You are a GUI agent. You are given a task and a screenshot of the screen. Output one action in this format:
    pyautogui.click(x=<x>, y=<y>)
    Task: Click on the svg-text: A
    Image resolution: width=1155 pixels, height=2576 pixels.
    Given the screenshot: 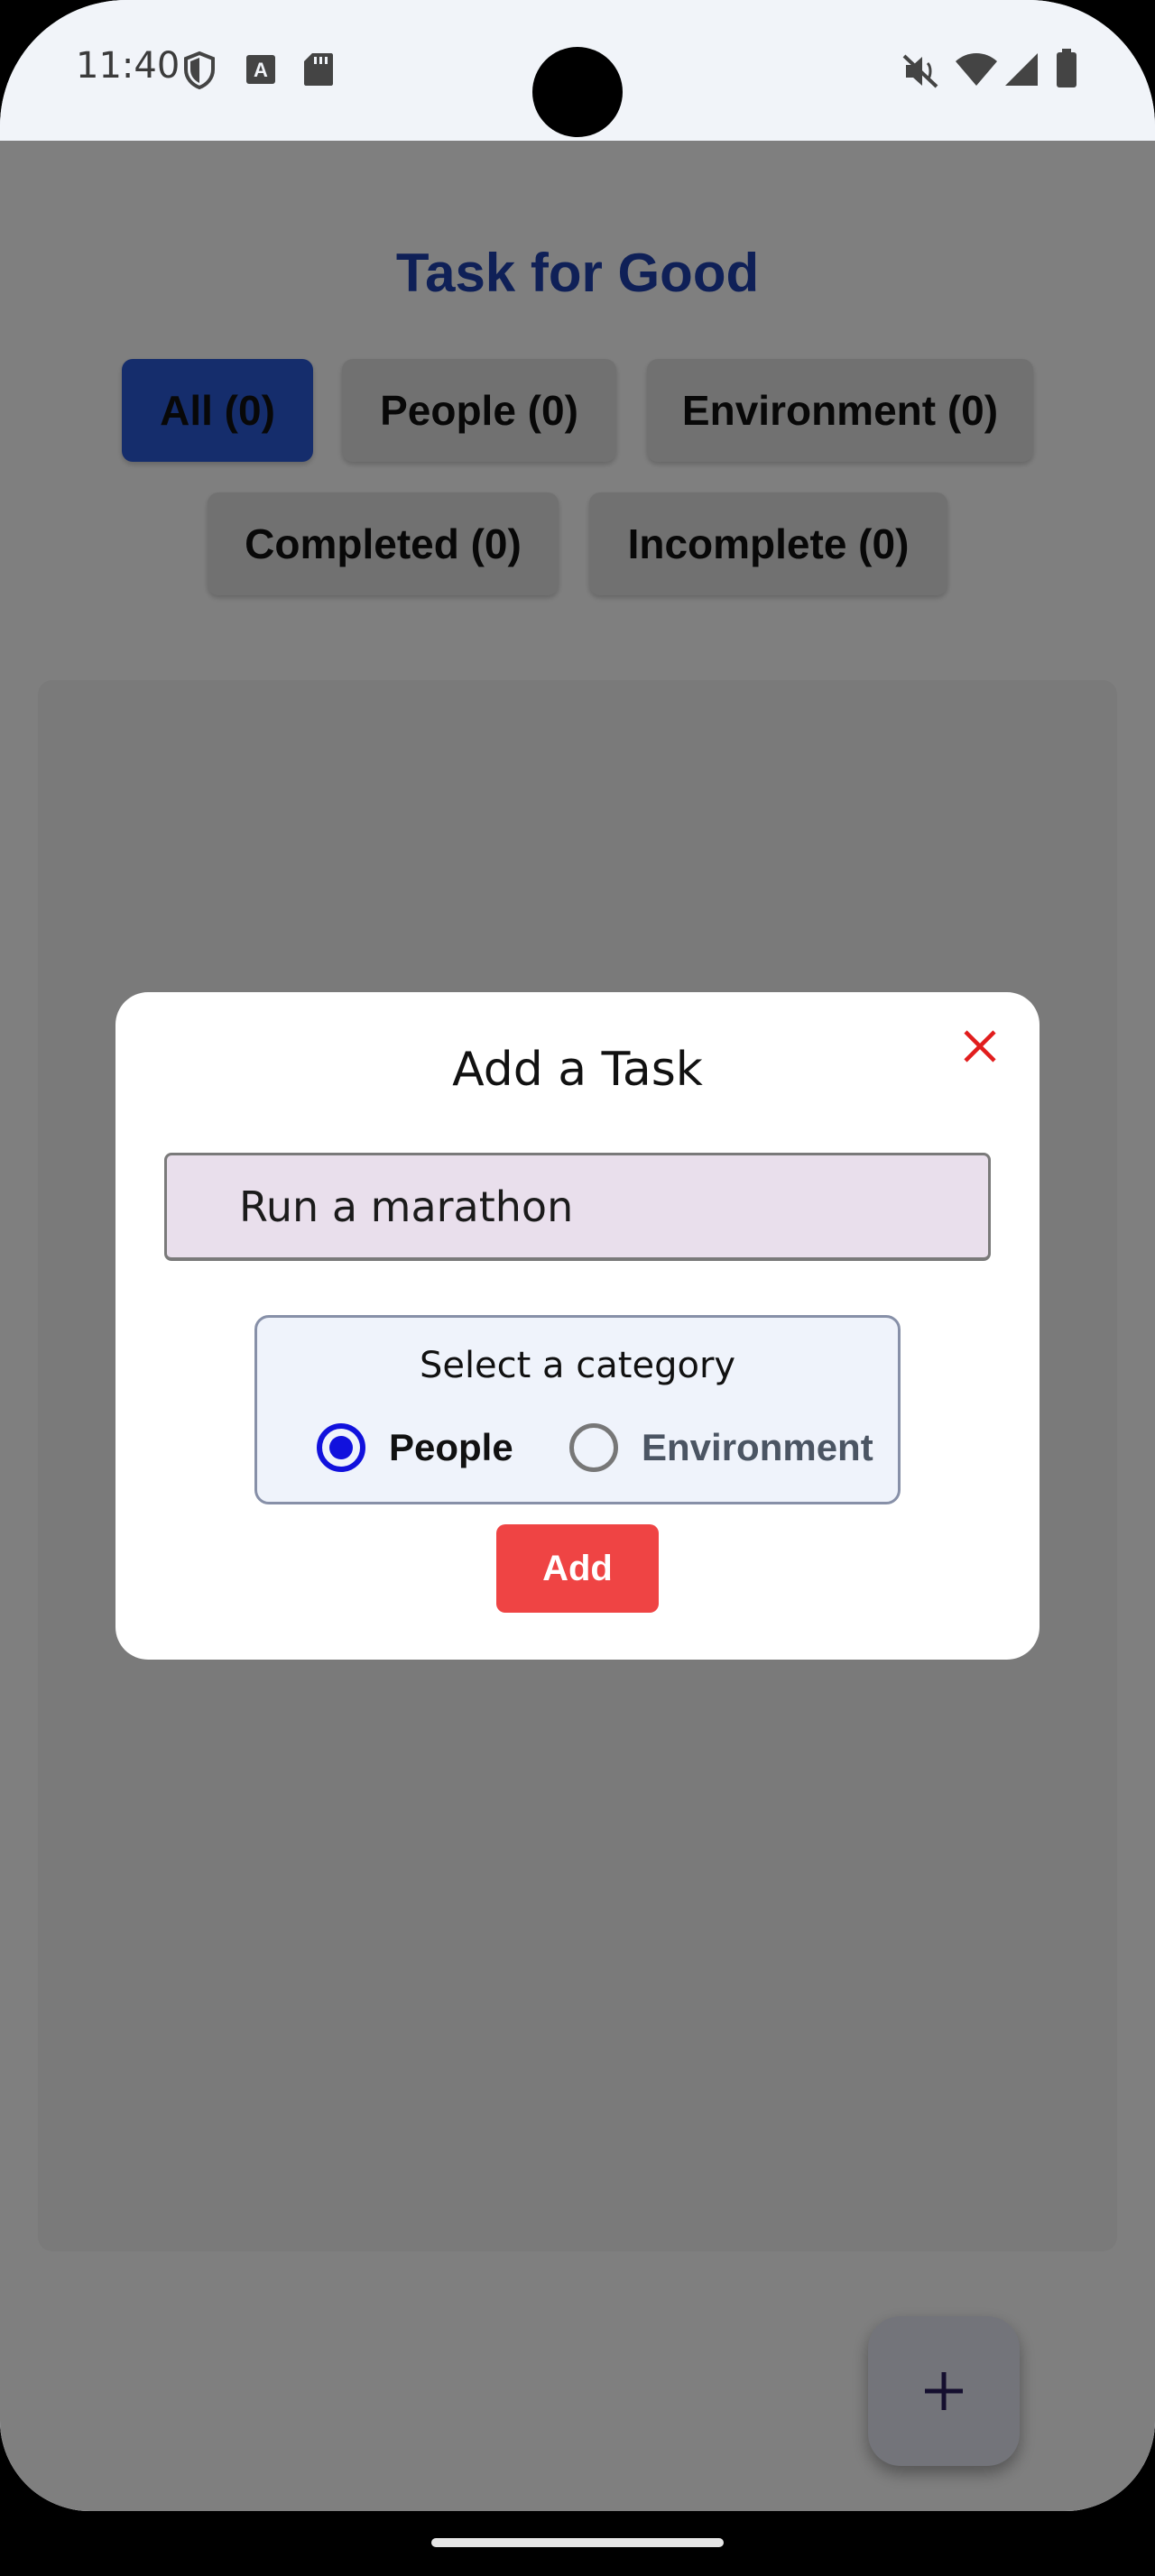 What is the action you would take?
    pyautogui.click(x=261, y=70)
    